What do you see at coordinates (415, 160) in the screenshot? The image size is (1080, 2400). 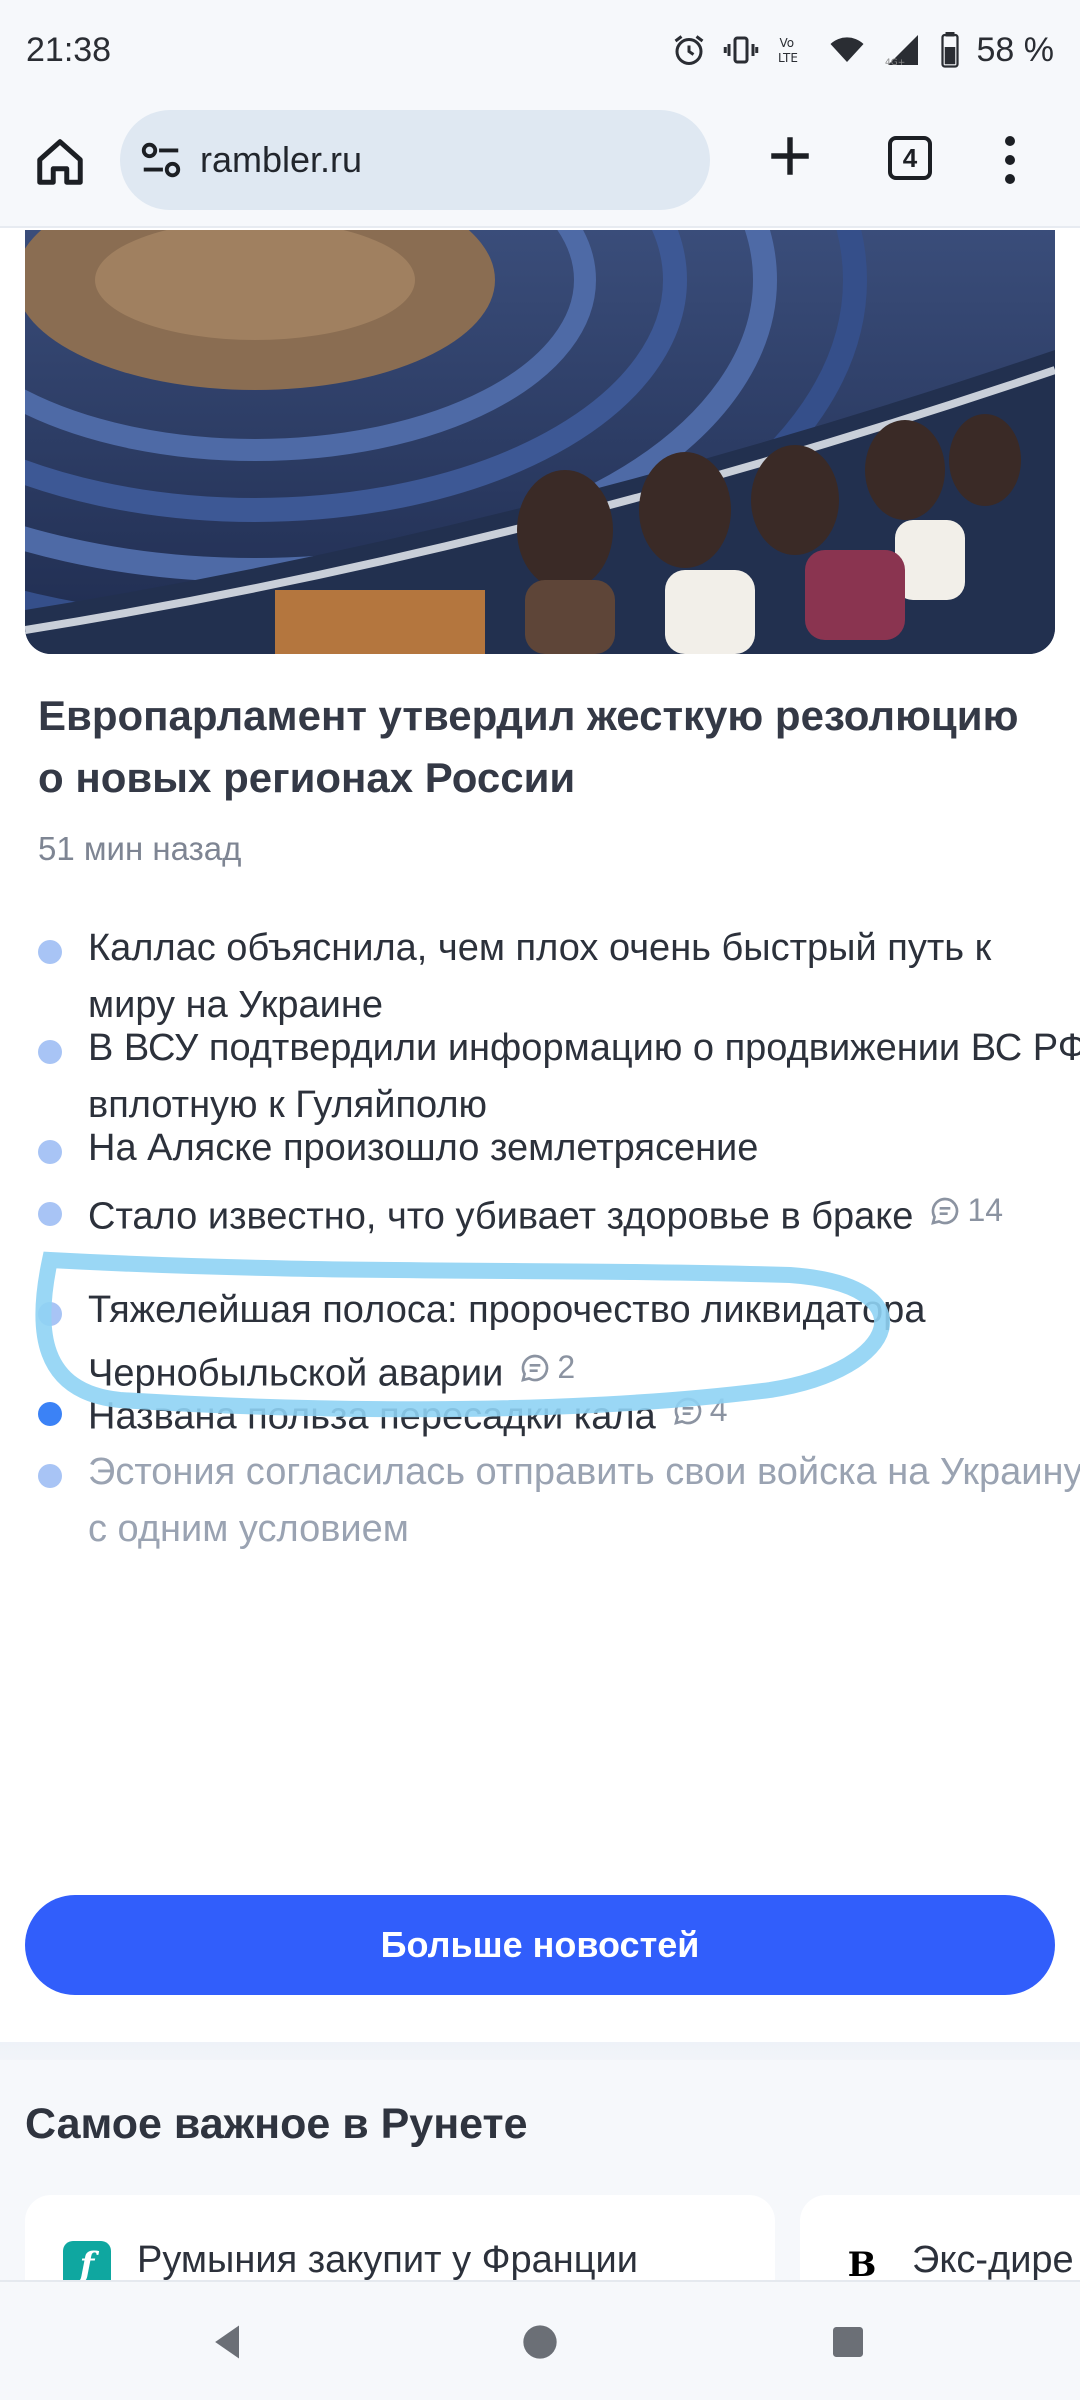 I see `address-bar: rambler.ru` at bounding box center [415, 160].